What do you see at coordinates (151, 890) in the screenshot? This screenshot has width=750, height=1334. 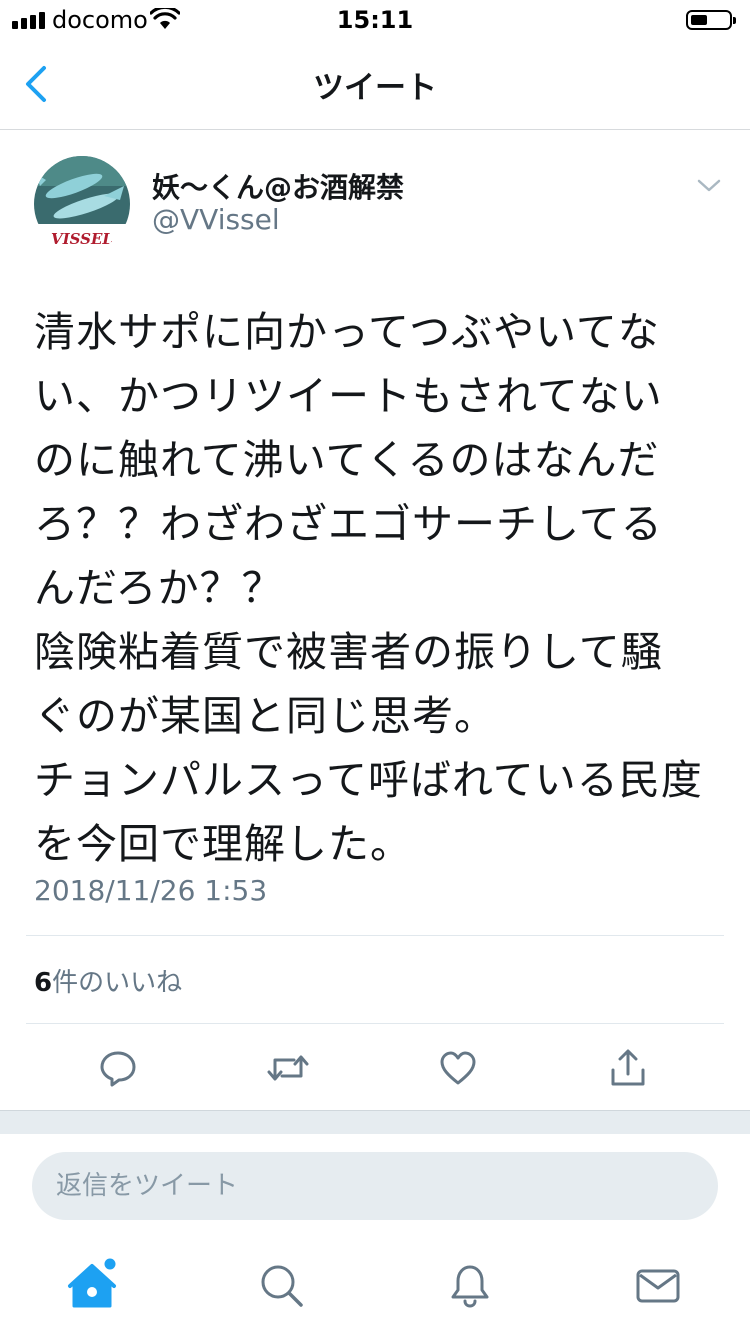 I see `tweet-timestamp: 2018/11/26 1:53` at bounding box center [151, 890].